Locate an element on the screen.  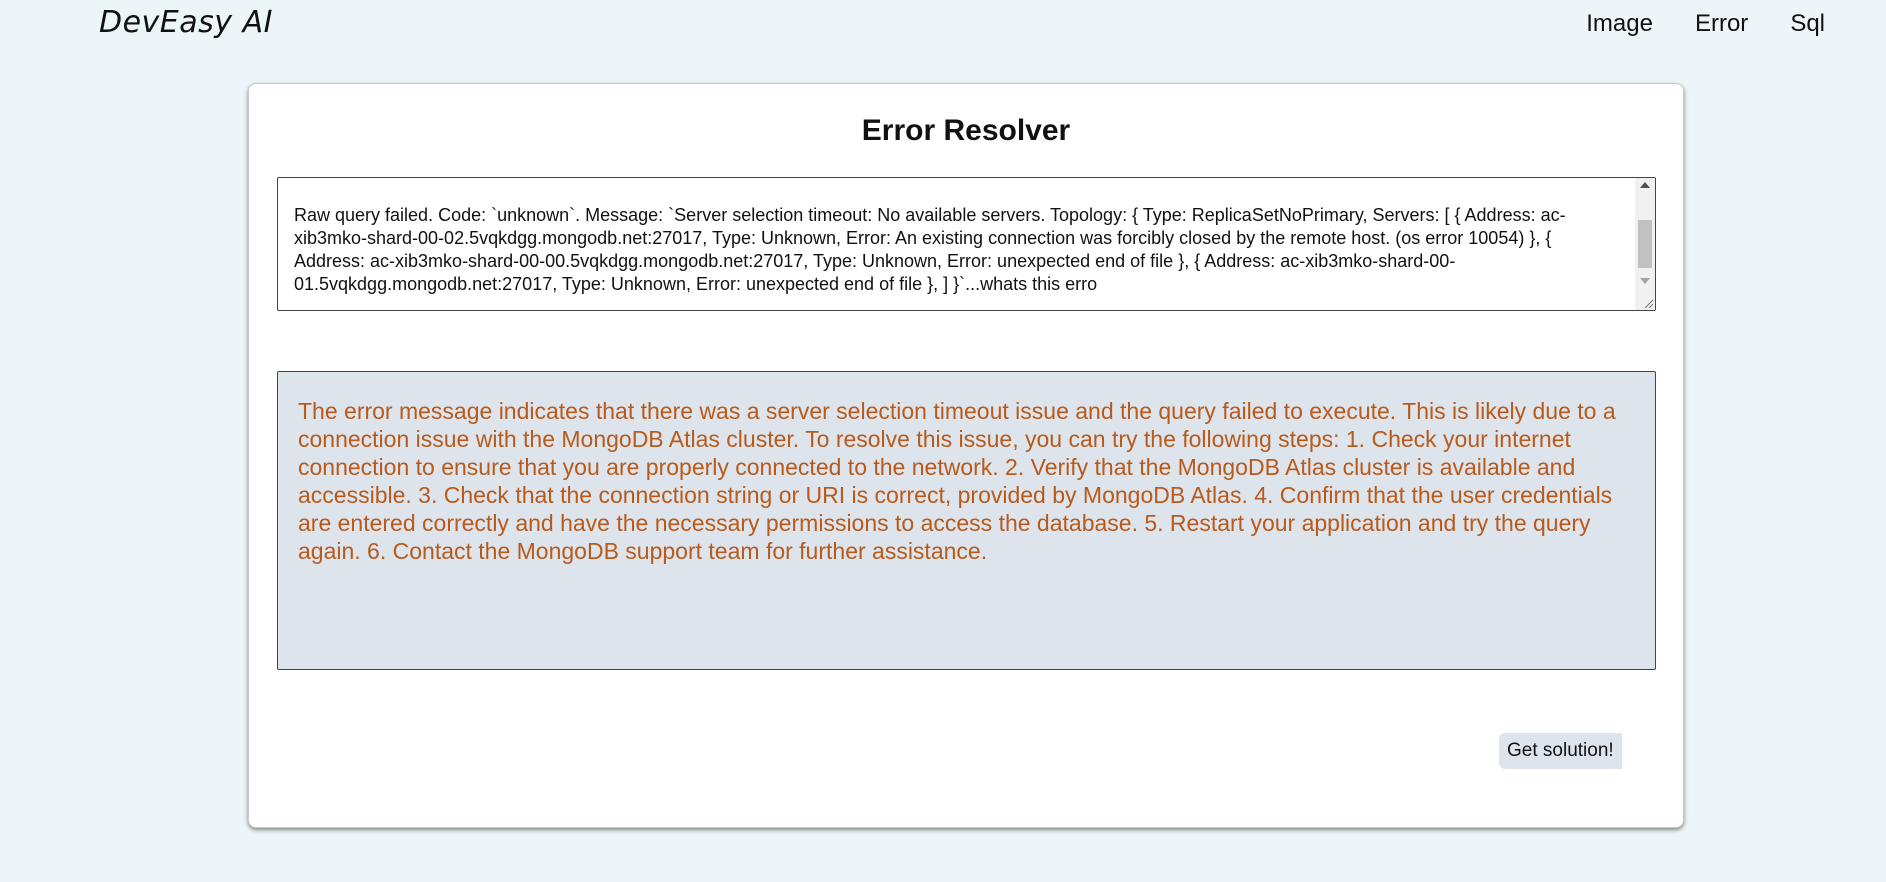
scroll-thumb is located at coordinates (1645, 244).